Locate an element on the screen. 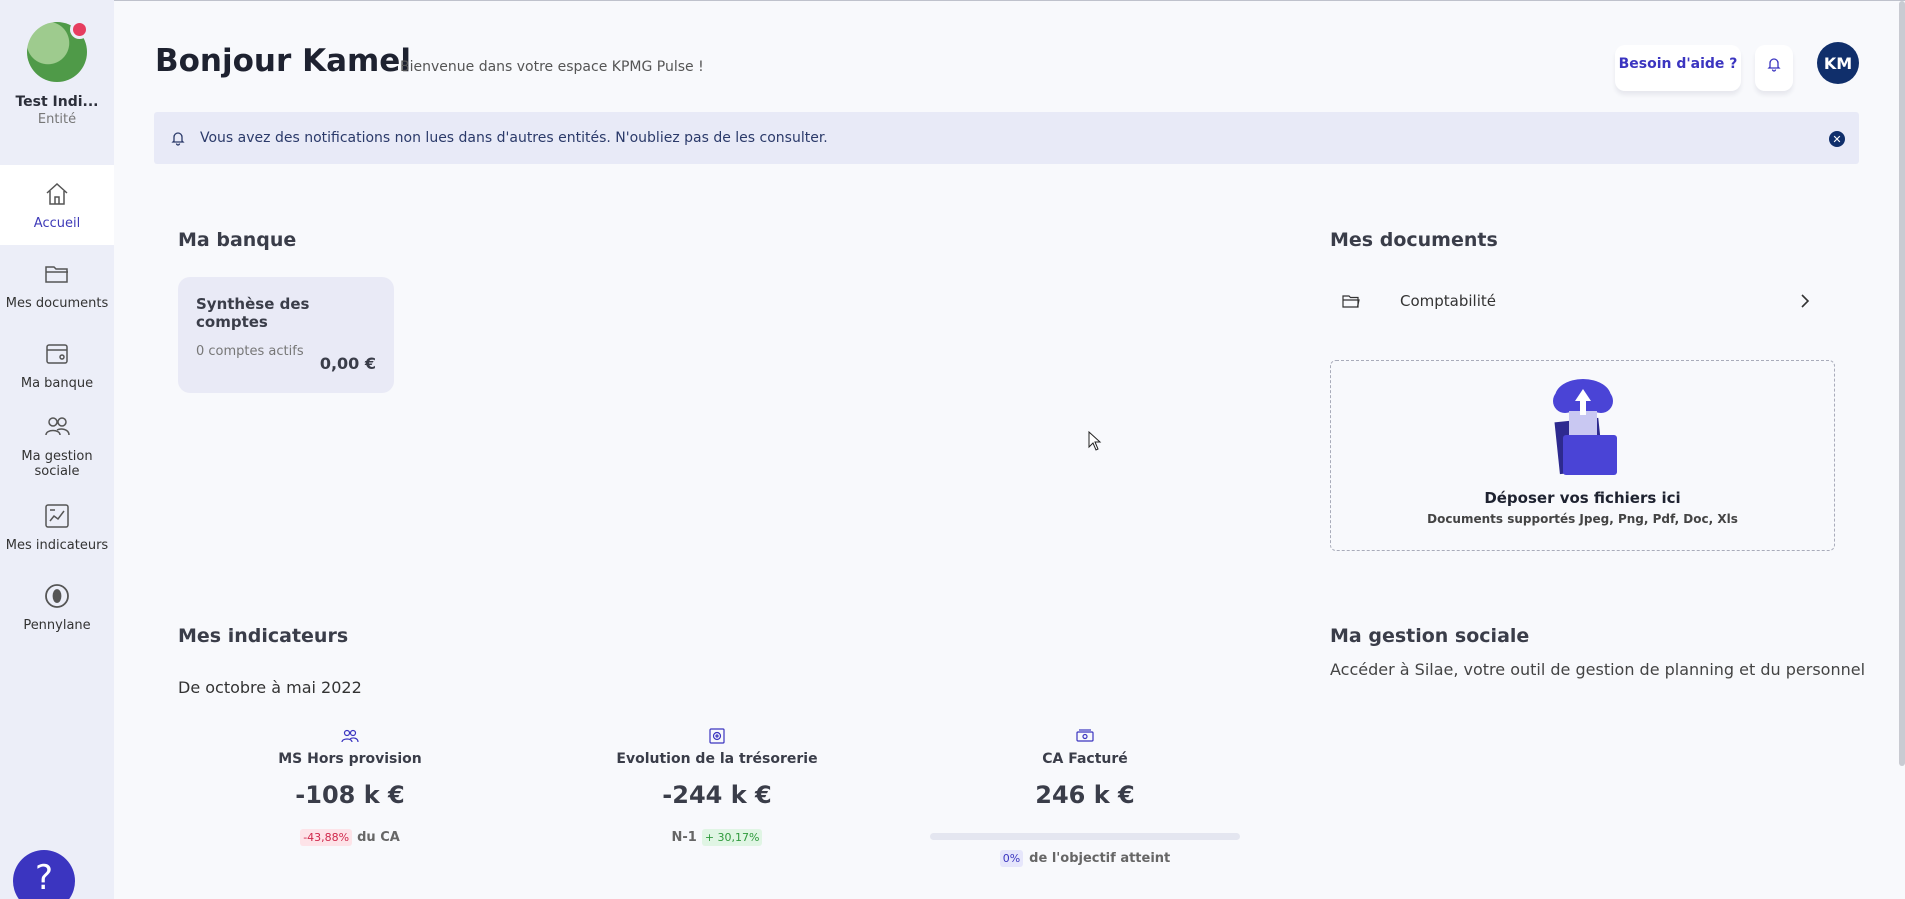 Image resolution: width=1905 pixels, height=899 pixels. indicators-period: De octobre à mai 2022 is located at coordinates (270, 687).